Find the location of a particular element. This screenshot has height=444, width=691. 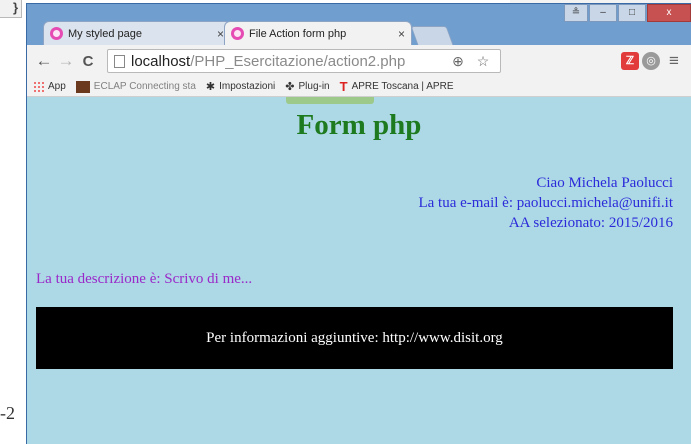

url-host: localhost is located at coordinates (161, 61).